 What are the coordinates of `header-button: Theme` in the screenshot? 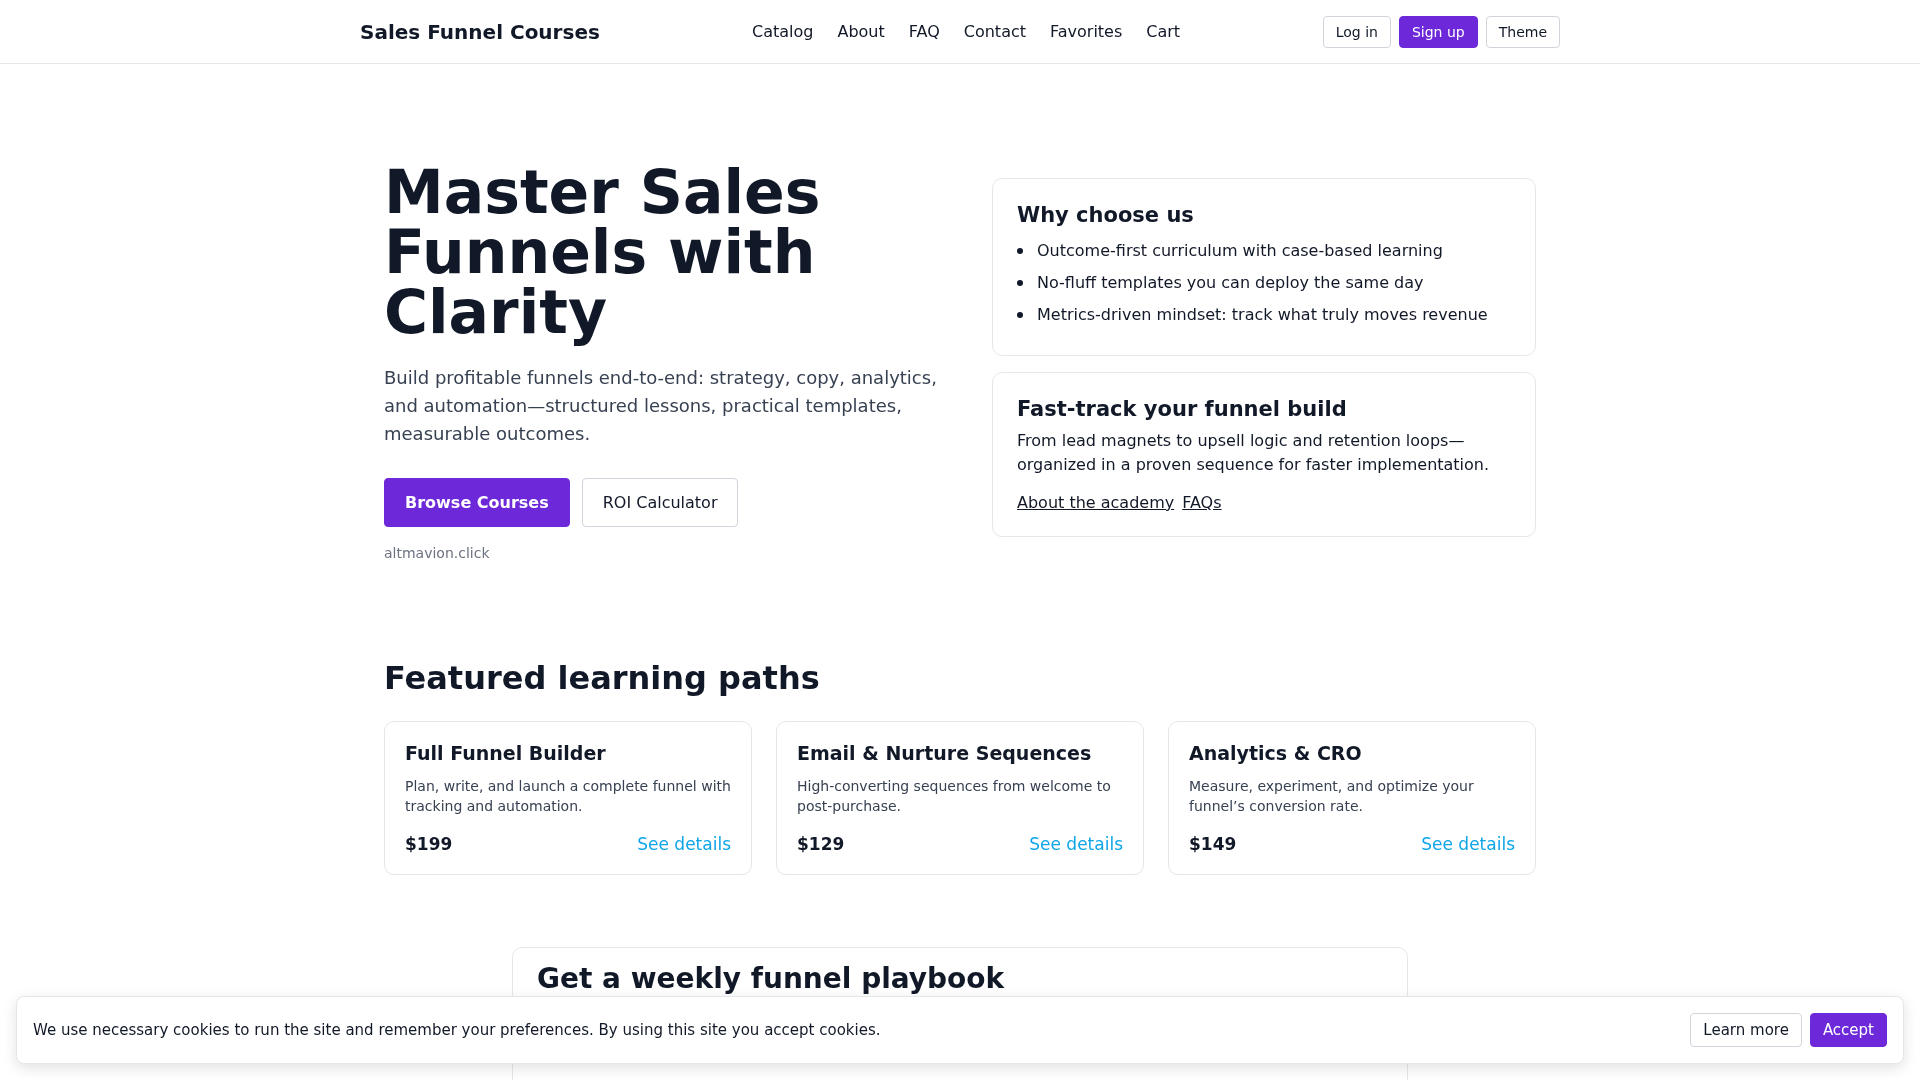 It's located at (1522, 31).